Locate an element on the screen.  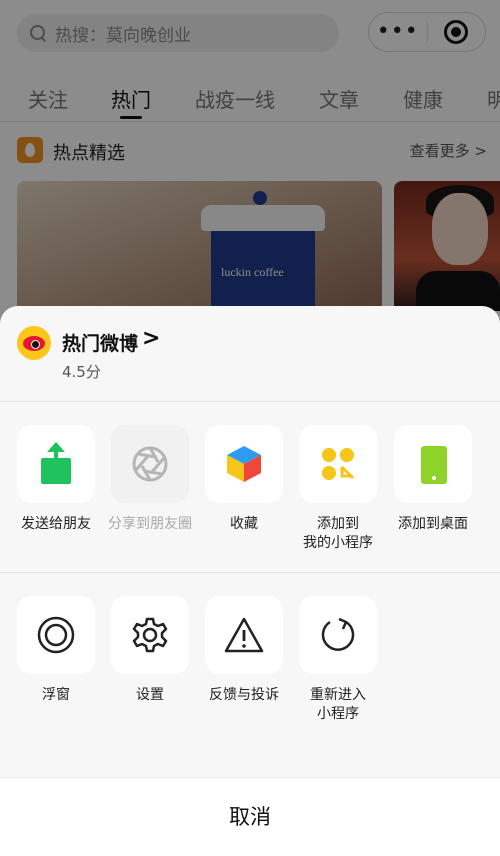
add-to-my-miniprogram-tile is located at coordinates (338, 464).